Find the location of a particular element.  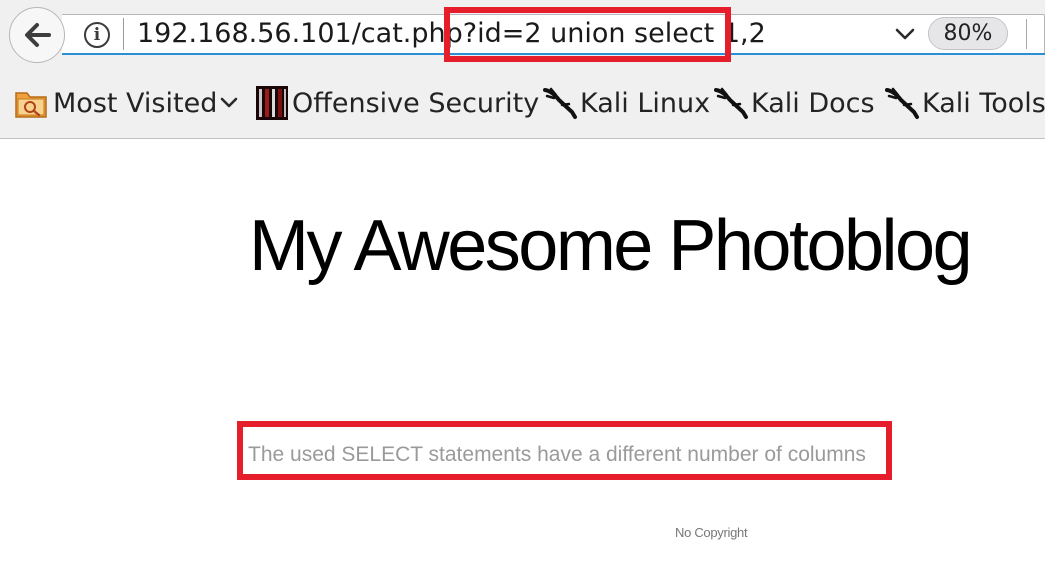

bookmark-label: Kali Tools is located at coordinates (983, 103).